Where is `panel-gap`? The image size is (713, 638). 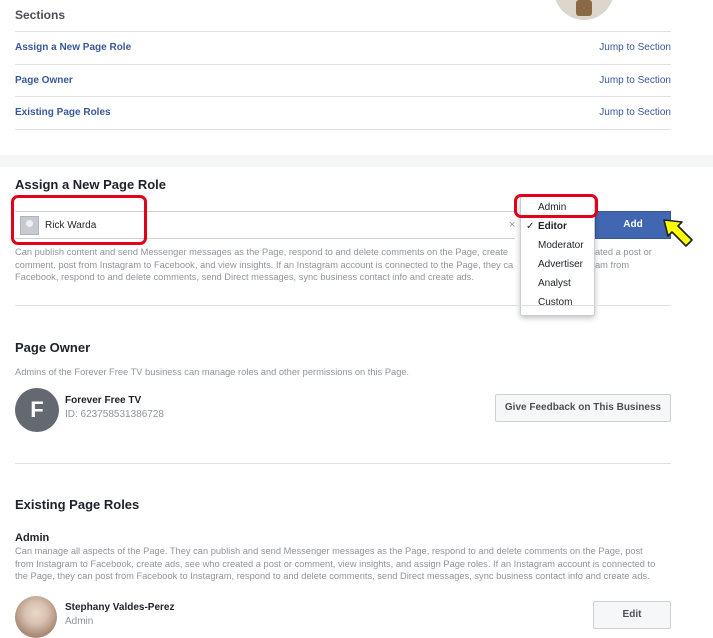 panel-gap is located at coordinates (356, 161).